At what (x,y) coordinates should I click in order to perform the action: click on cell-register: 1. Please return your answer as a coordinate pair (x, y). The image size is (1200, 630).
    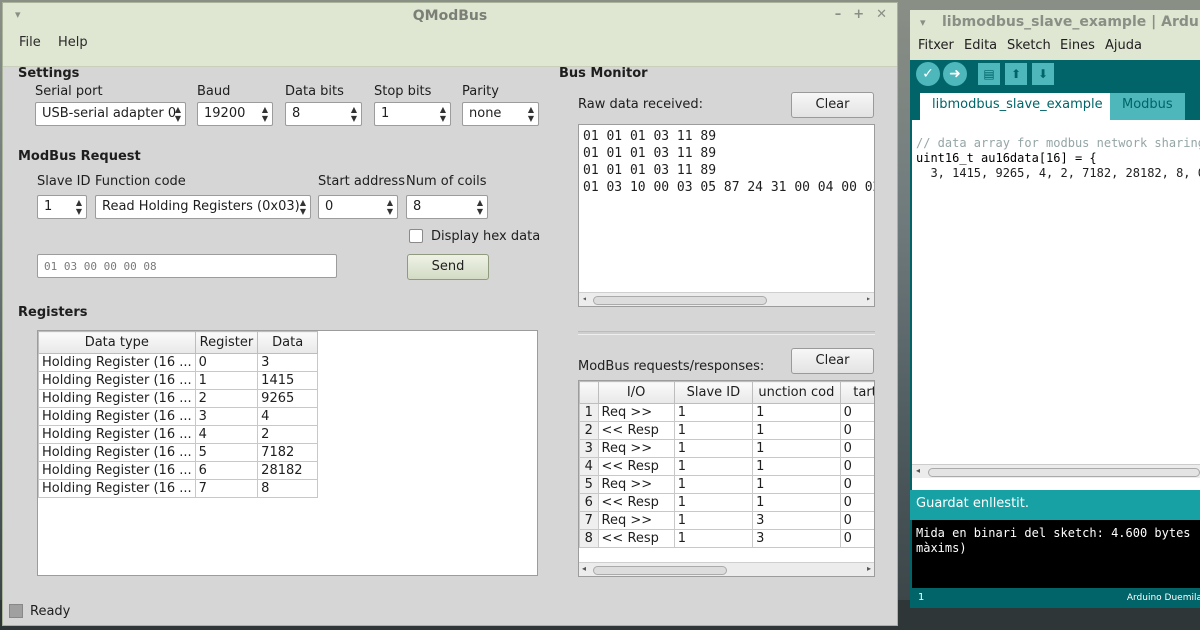
    Looking at the image, I should click on (226, 380).